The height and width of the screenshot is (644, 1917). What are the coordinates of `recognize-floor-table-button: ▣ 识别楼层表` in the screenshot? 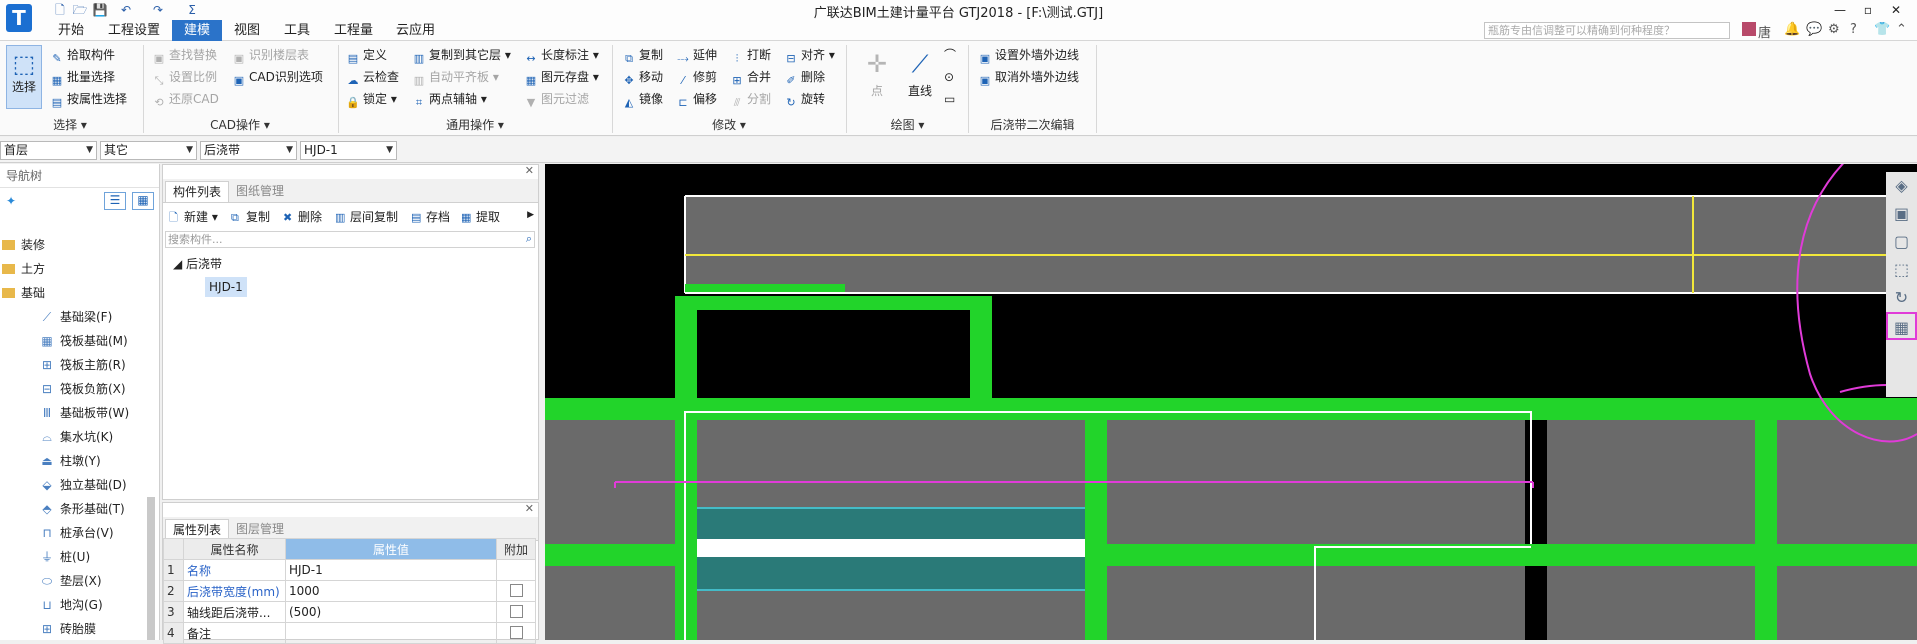 It's located at (270, 55).